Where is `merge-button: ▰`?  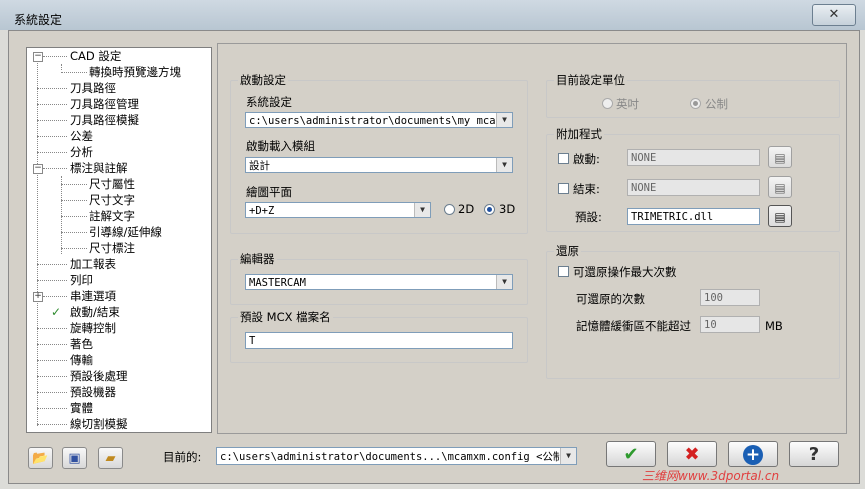
merge-button: ▰ is located at coordinates (110, 458).